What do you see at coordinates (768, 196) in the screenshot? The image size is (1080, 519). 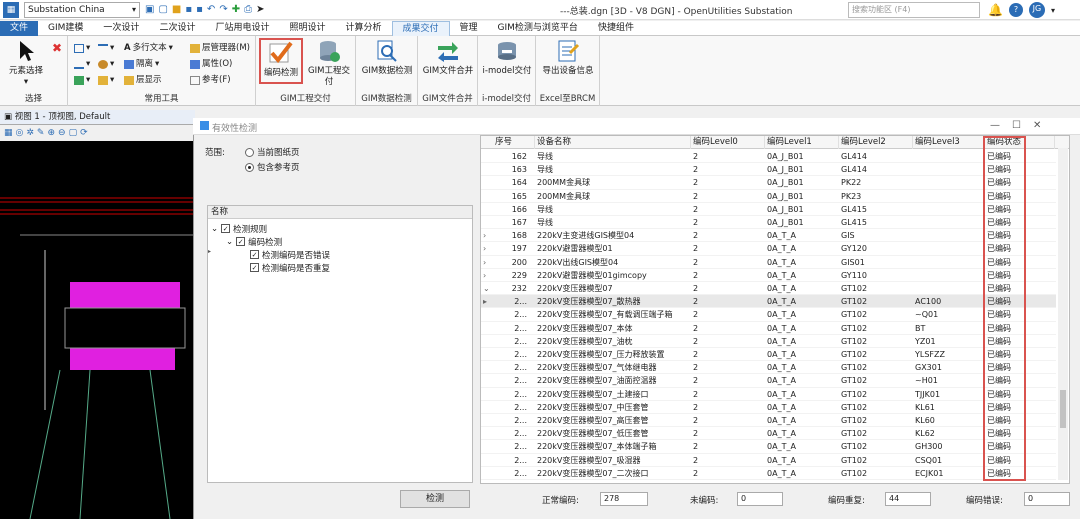 I see `table-row: 165 200MM金具球 2 0A_J_B01 PK23 已编码` at bounding box center [768, 196].